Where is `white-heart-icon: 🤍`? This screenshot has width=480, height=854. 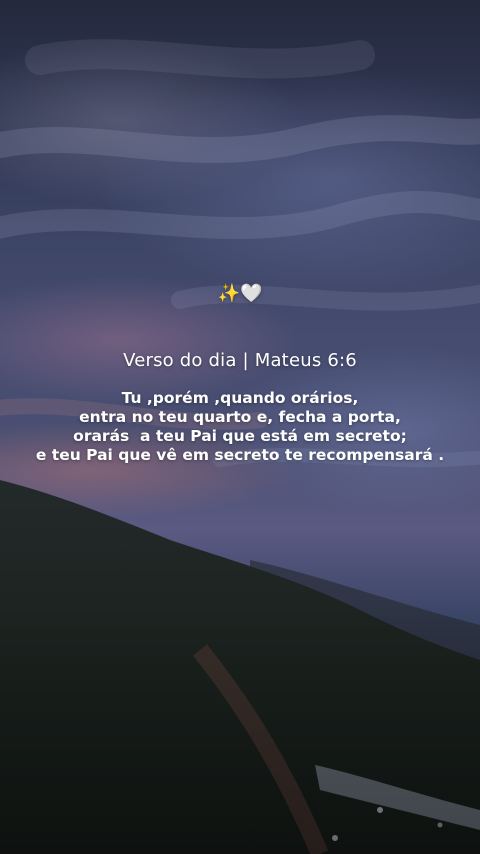 white-heart-icon: 🤍 is located at coordinates (251, 293).